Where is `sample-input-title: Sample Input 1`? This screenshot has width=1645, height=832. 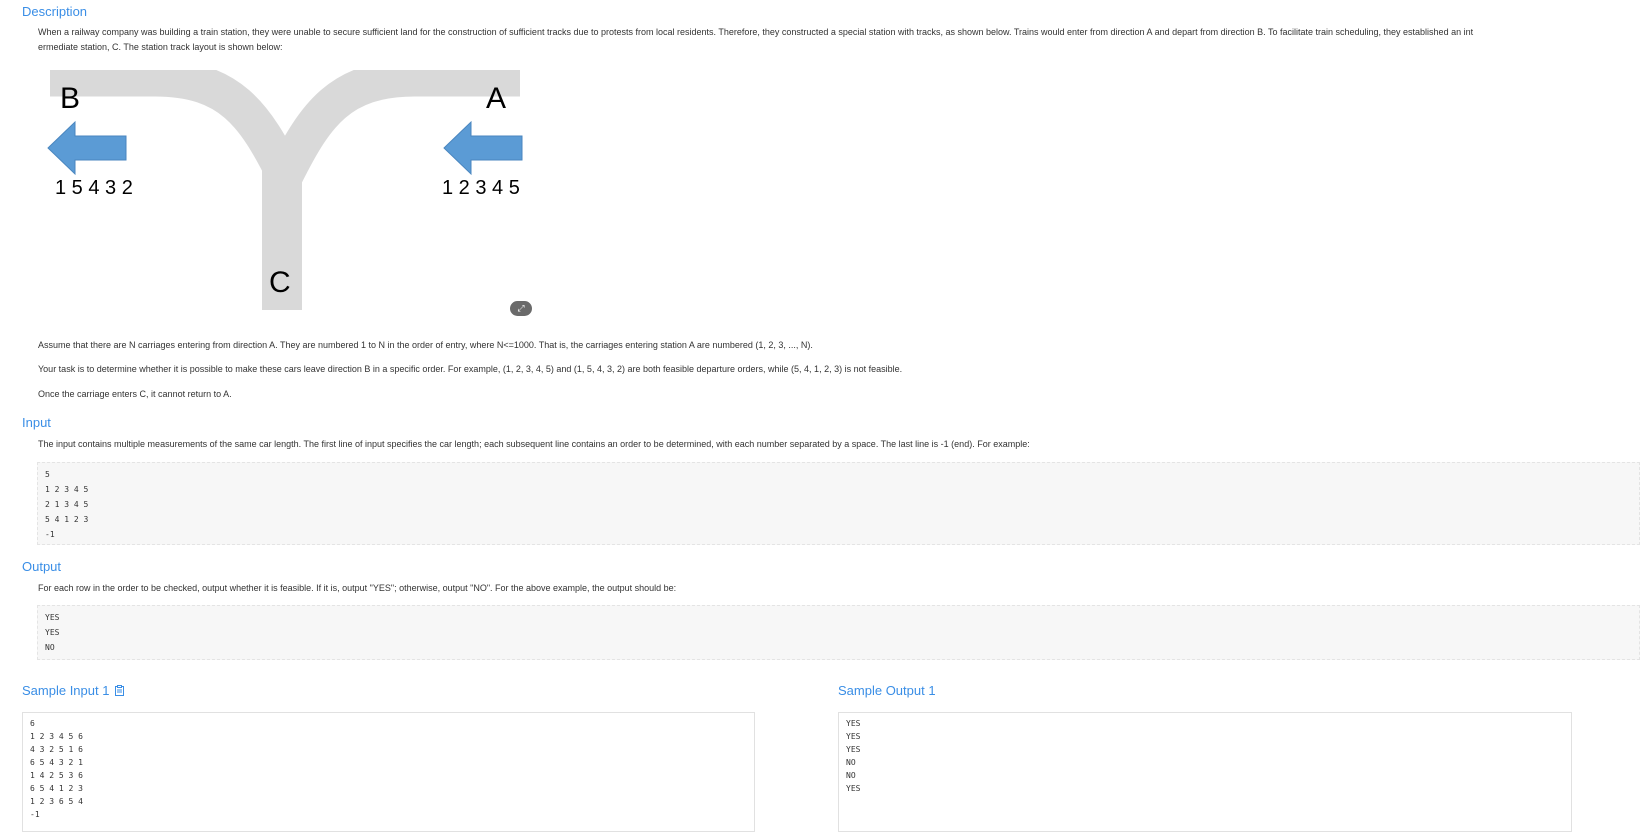 sample-input-title: Sample Input 1 is located at coordinates (66, 690).